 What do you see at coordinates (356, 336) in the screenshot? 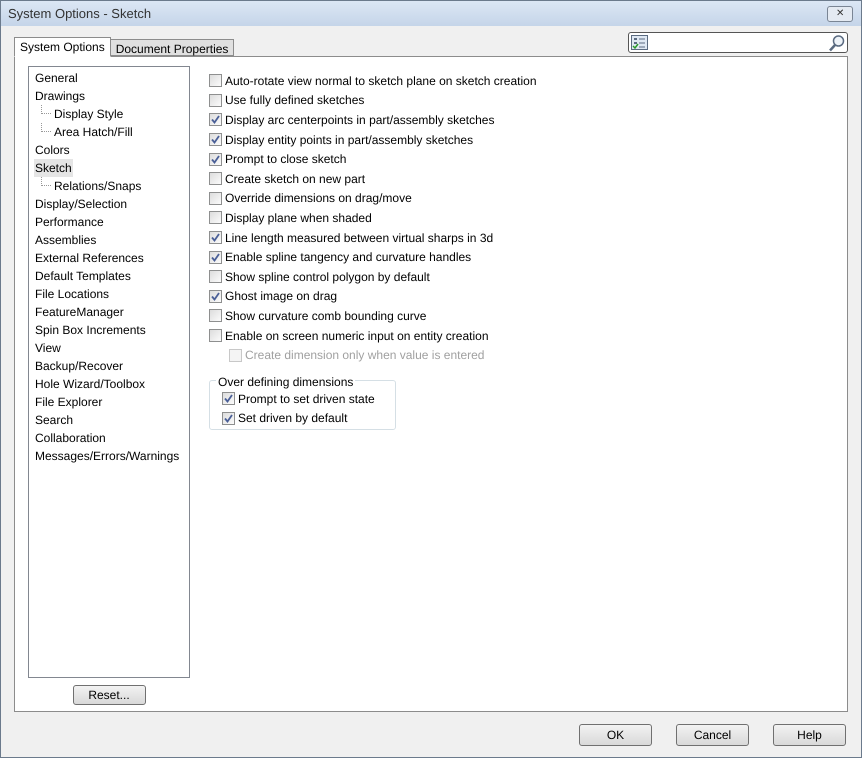
I see `option-label: Enable on screen numeric input on entity creation` at bounding box center [356, 336].